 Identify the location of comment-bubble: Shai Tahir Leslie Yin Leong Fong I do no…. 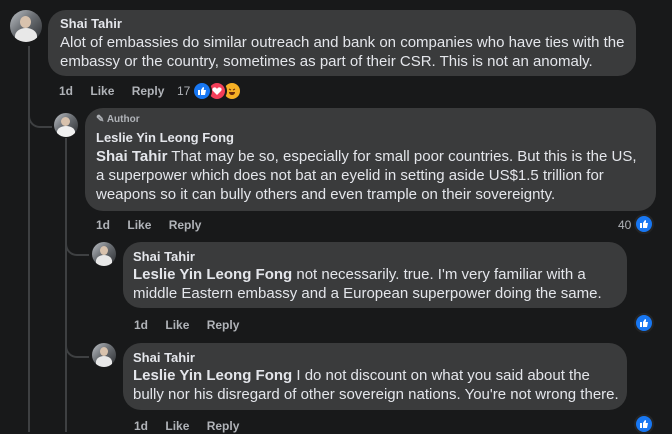
(375, 376).